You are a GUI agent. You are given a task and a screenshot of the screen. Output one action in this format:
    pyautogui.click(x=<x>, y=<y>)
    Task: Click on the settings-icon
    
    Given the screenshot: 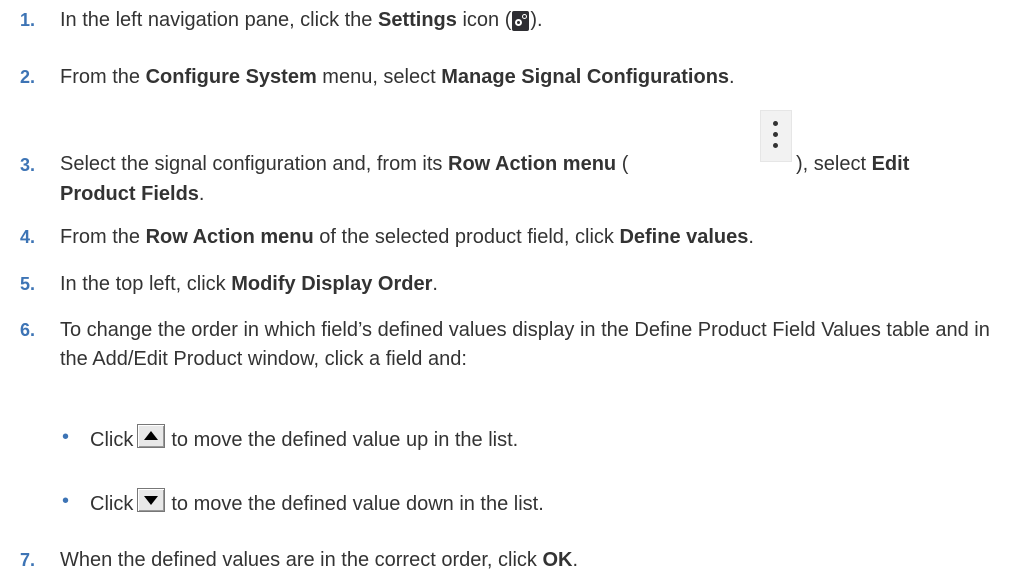 What is the action you would take?
    pyautogui.click(x=521, y=20)
    